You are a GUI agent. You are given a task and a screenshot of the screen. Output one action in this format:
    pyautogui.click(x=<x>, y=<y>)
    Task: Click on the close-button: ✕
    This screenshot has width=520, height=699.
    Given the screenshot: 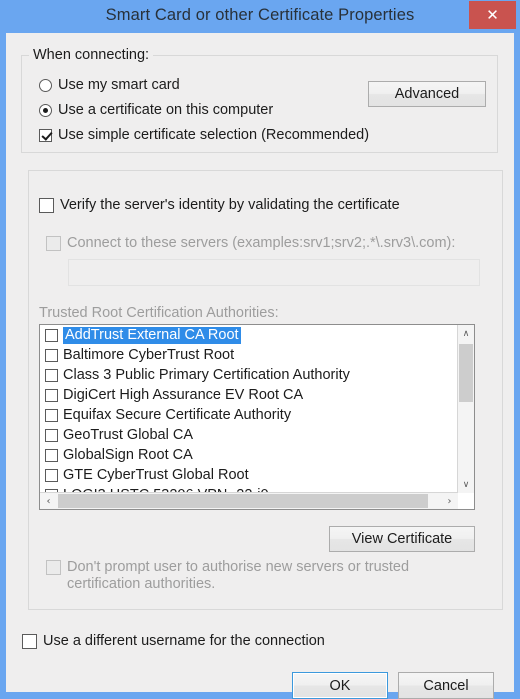 What is the action you would take?
    pyautogui.click(x=492, y=15)
    